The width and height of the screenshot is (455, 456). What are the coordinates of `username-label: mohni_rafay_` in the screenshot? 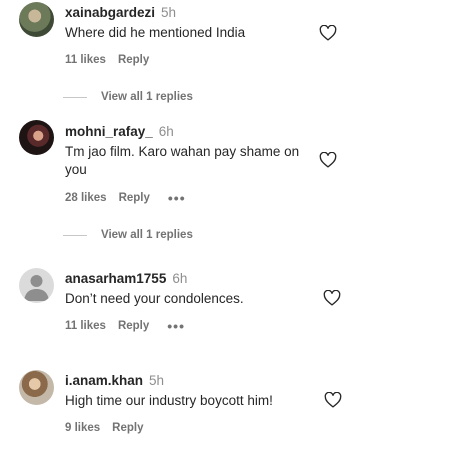 It's located at (109, 131).